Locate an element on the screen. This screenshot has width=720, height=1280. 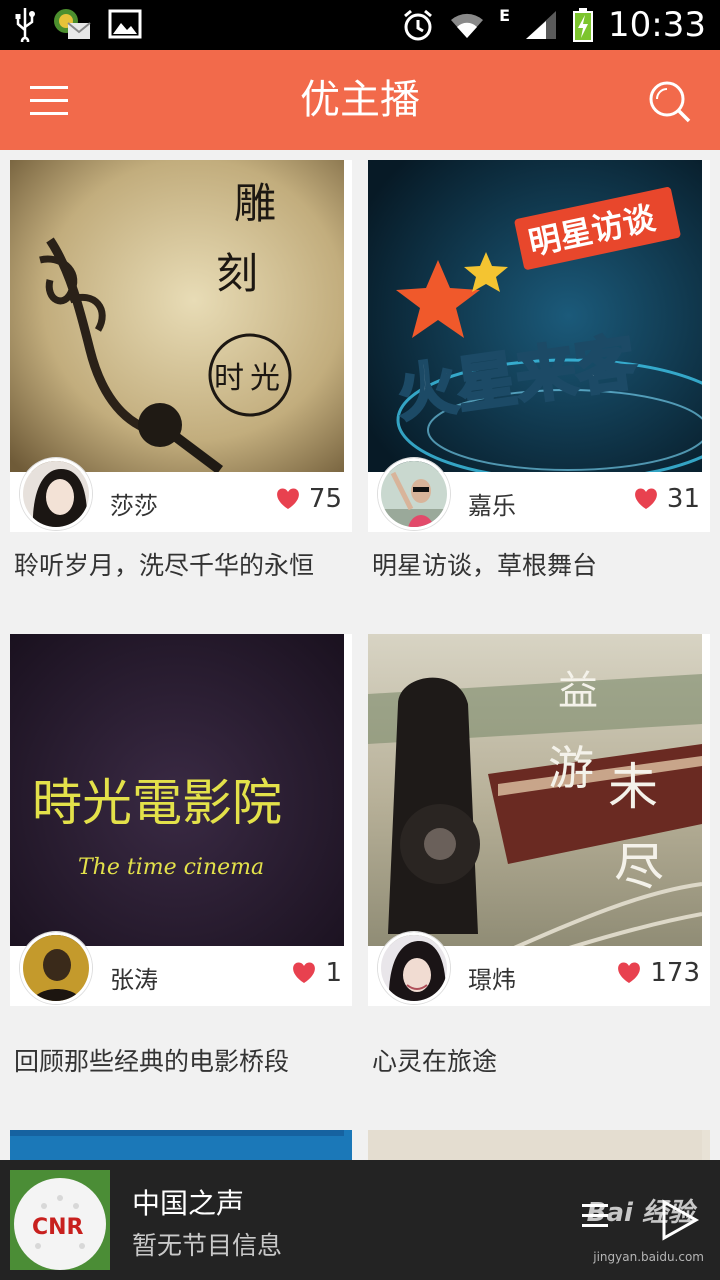
program-info: 暂无节目信息 is located at coordinates (207, 1245).